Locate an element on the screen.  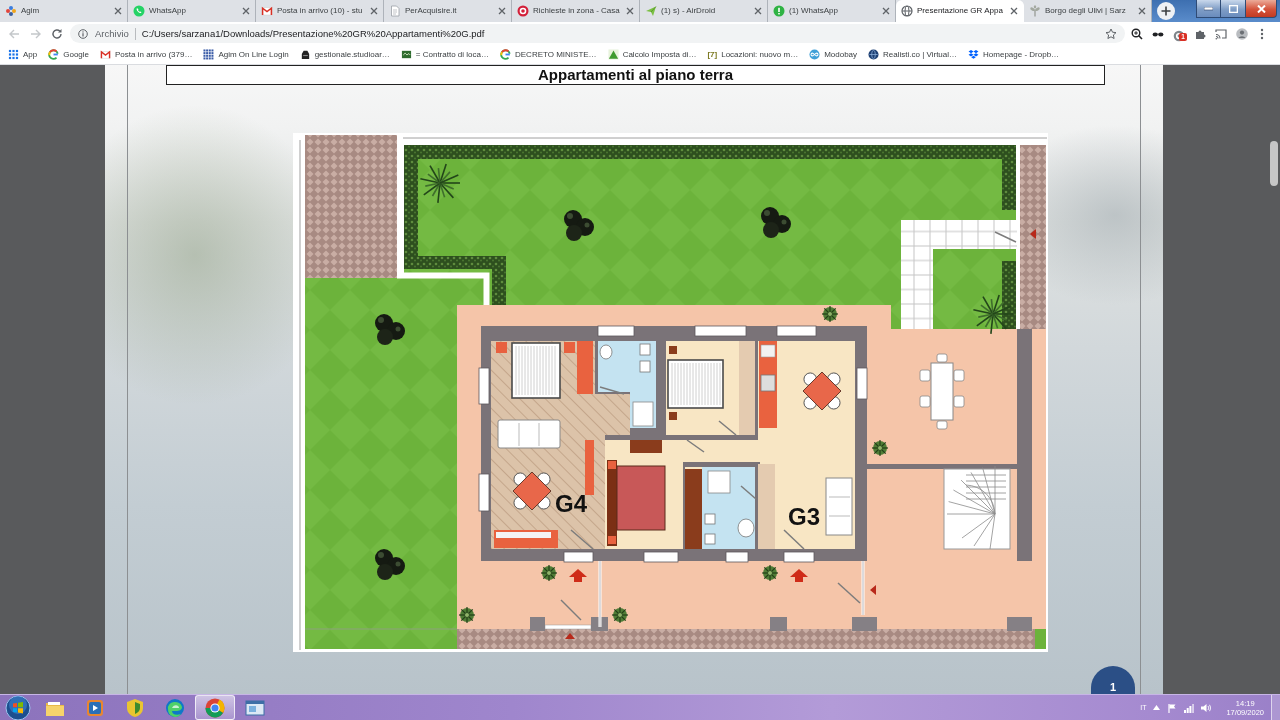
box-icon is located at coordinates (305, 54).